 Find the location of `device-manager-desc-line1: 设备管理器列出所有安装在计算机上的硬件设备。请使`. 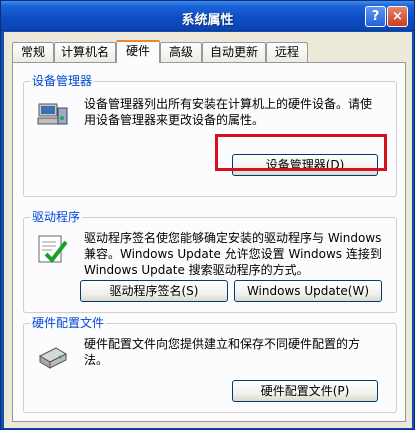

device-manager-desc-line1: 设备管理器列出所有安装在计算机上的硬件设备。请使 is located at coordinates (228, 104).